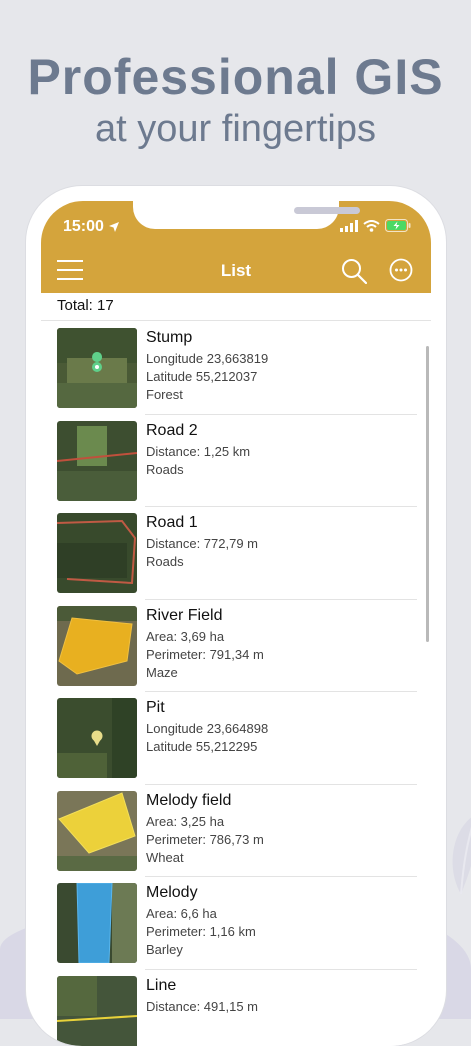 The height and width of the screenshot is (1046, 471). What do you see at coordinates (398, 225) in the screenshot?
I see `battery-charging-icon` at bounding box center [398, 225].